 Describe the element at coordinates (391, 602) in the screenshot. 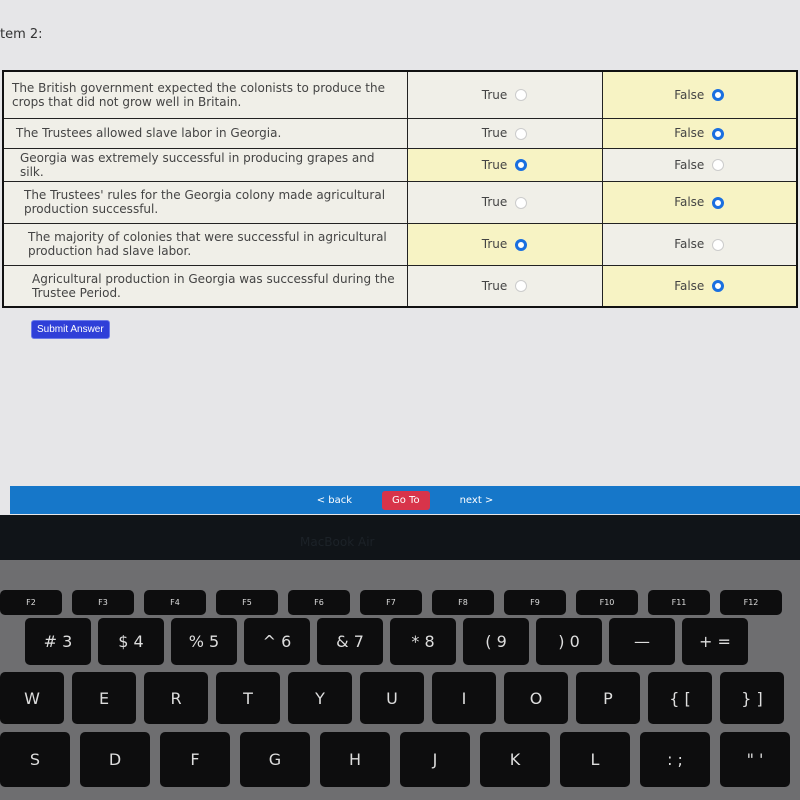

I see `key: F7` at that location.